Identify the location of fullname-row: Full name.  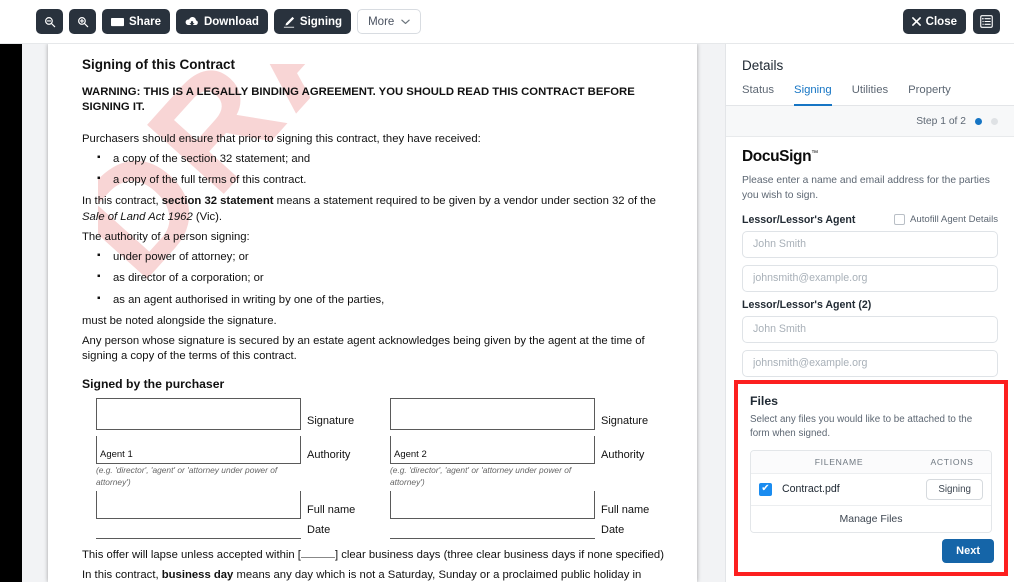
(530, 504).